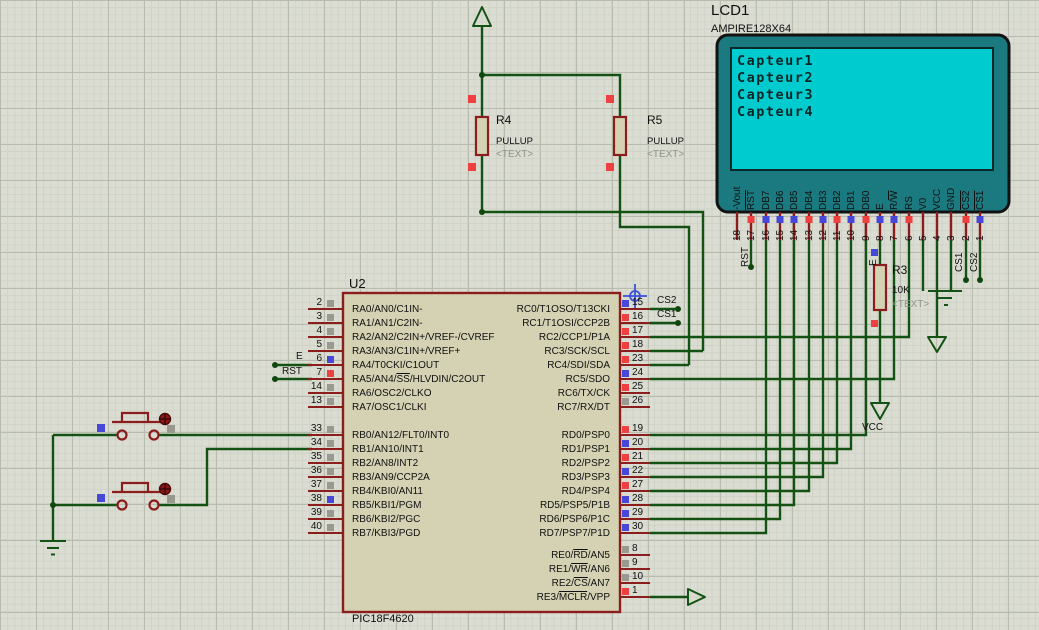  What do you see at coordinates (959, 262) in the screenshot?
I see `net-label-cs1-lcd: CS1` at bounding box center [959, 262].